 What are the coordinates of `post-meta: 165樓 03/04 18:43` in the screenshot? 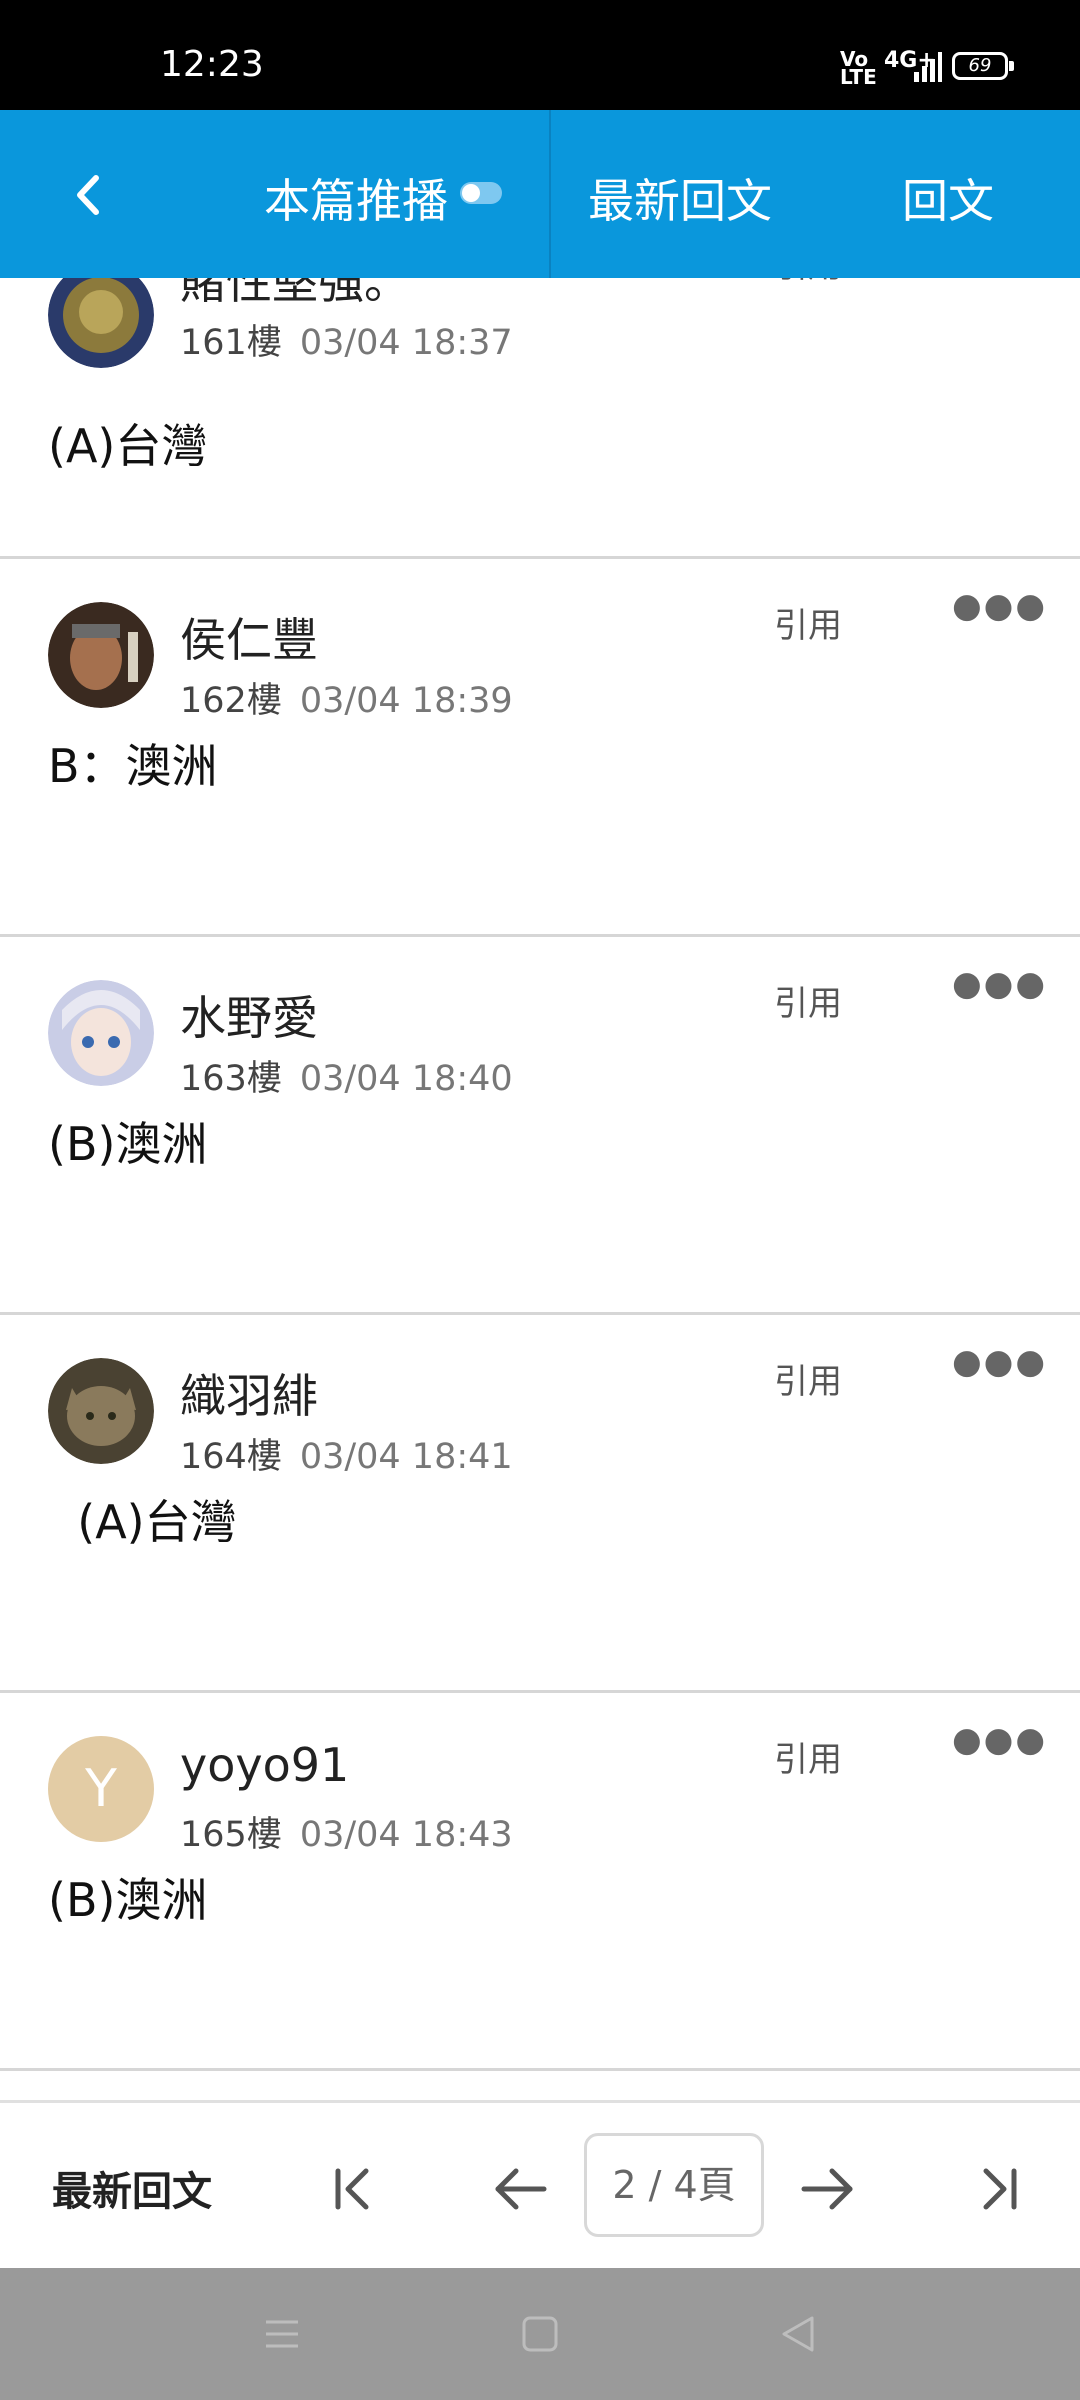 It's located at (346, 1831).